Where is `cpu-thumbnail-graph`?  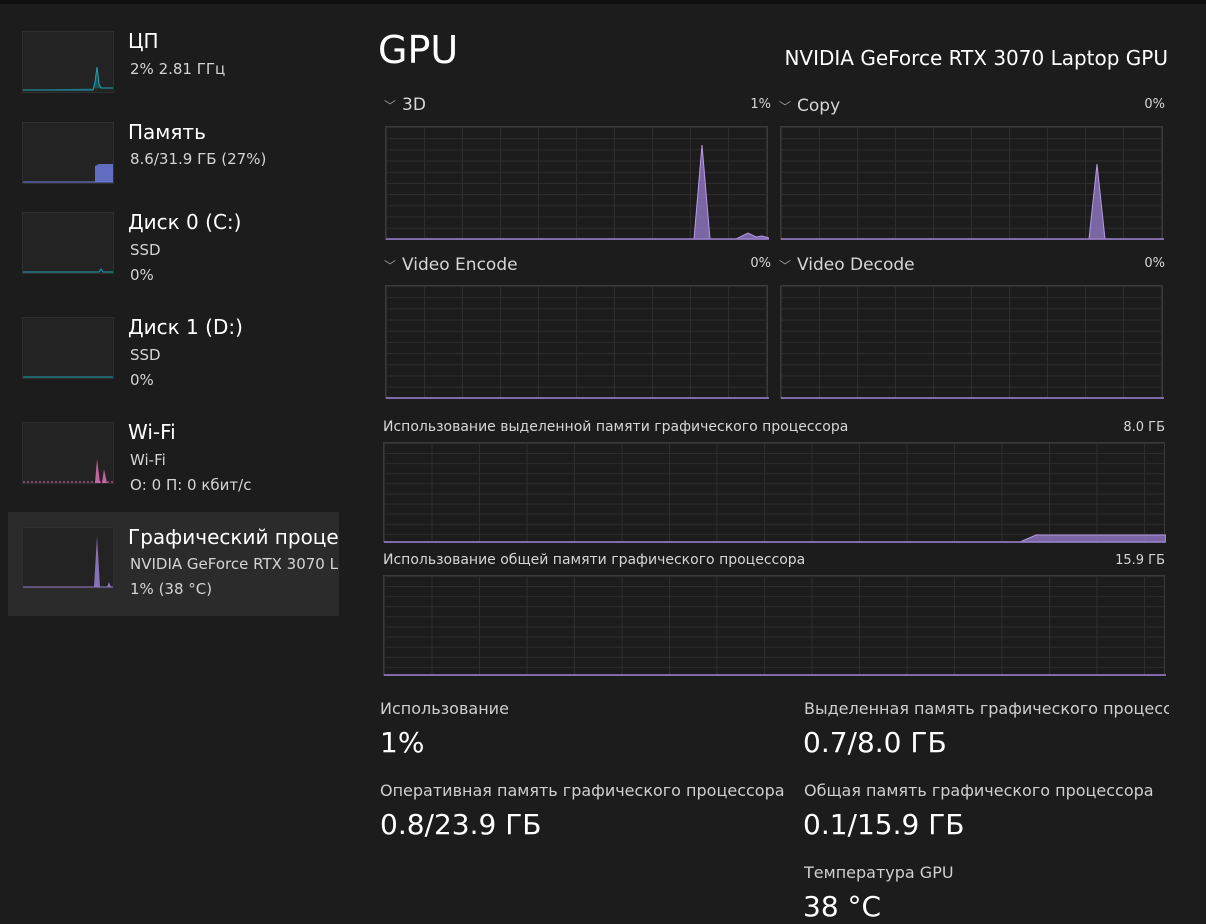
cpu-thumbnail-graph is located at coordinates (68, 62).